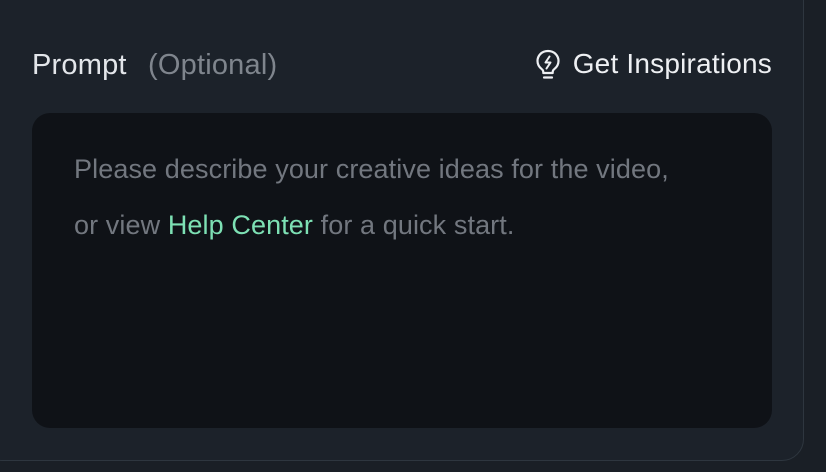  Describe the element at coordinates (402, 66) in the screenshot. I see `prompt-header: Prompt (Optional) Get Inspirations` at that location.